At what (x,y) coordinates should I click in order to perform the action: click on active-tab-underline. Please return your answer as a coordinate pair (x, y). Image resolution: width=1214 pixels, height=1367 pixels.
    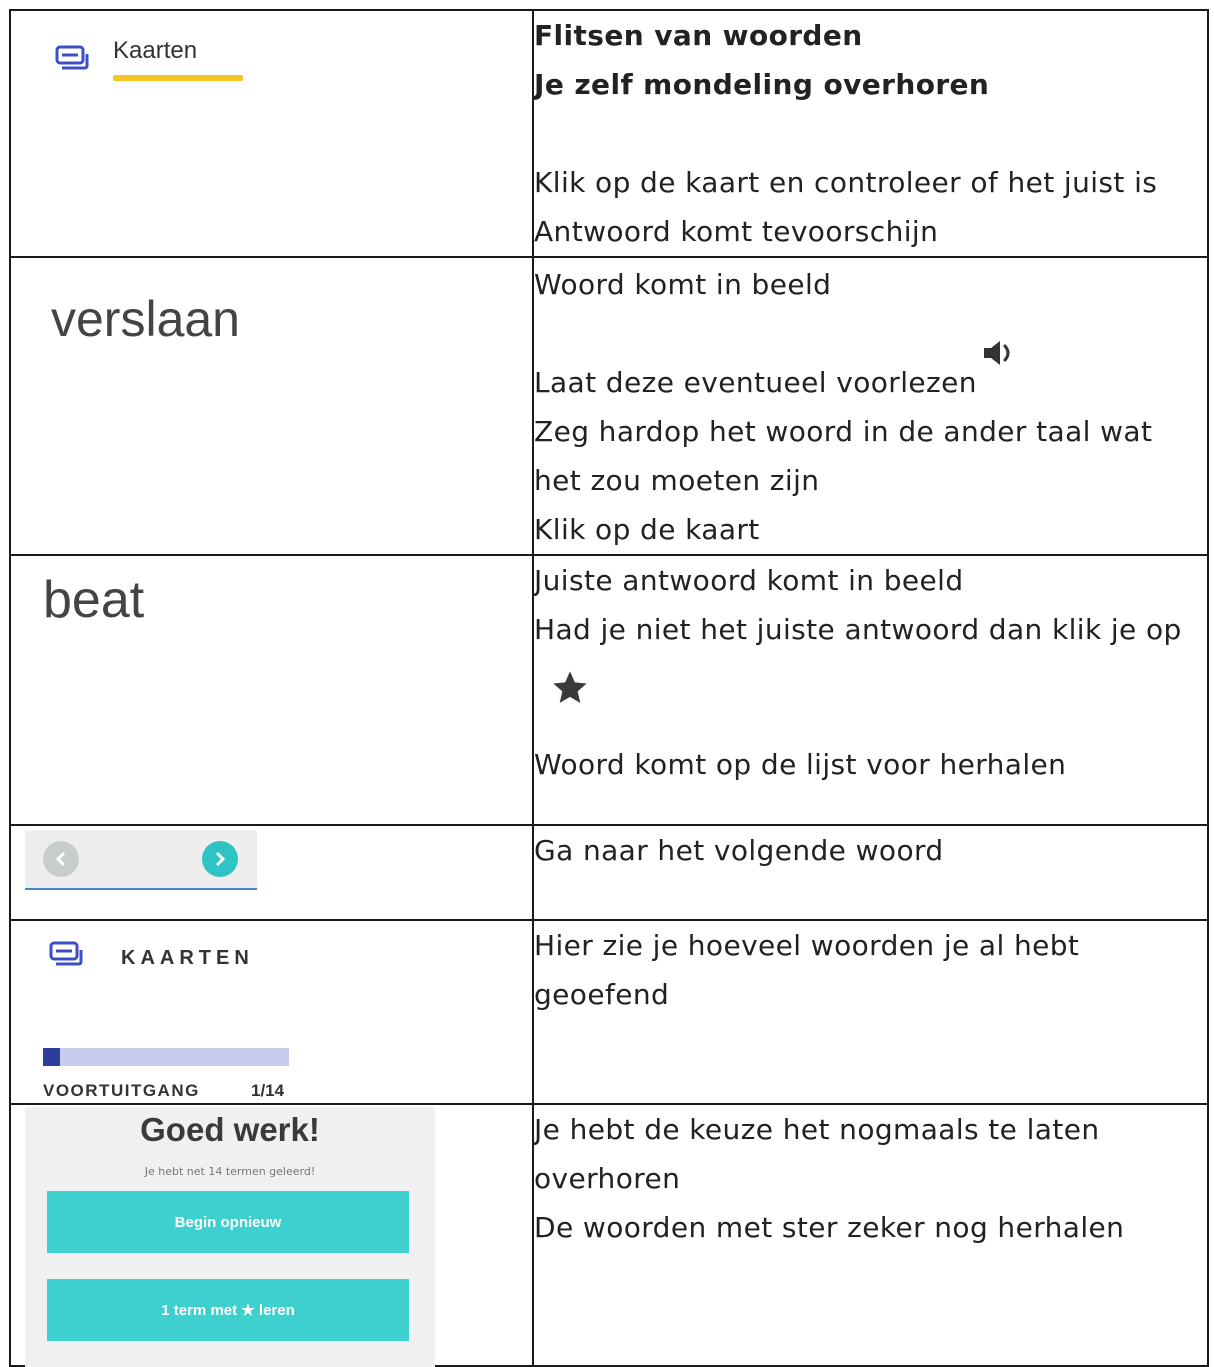
    Looking at the image, I should click on (178, 78).